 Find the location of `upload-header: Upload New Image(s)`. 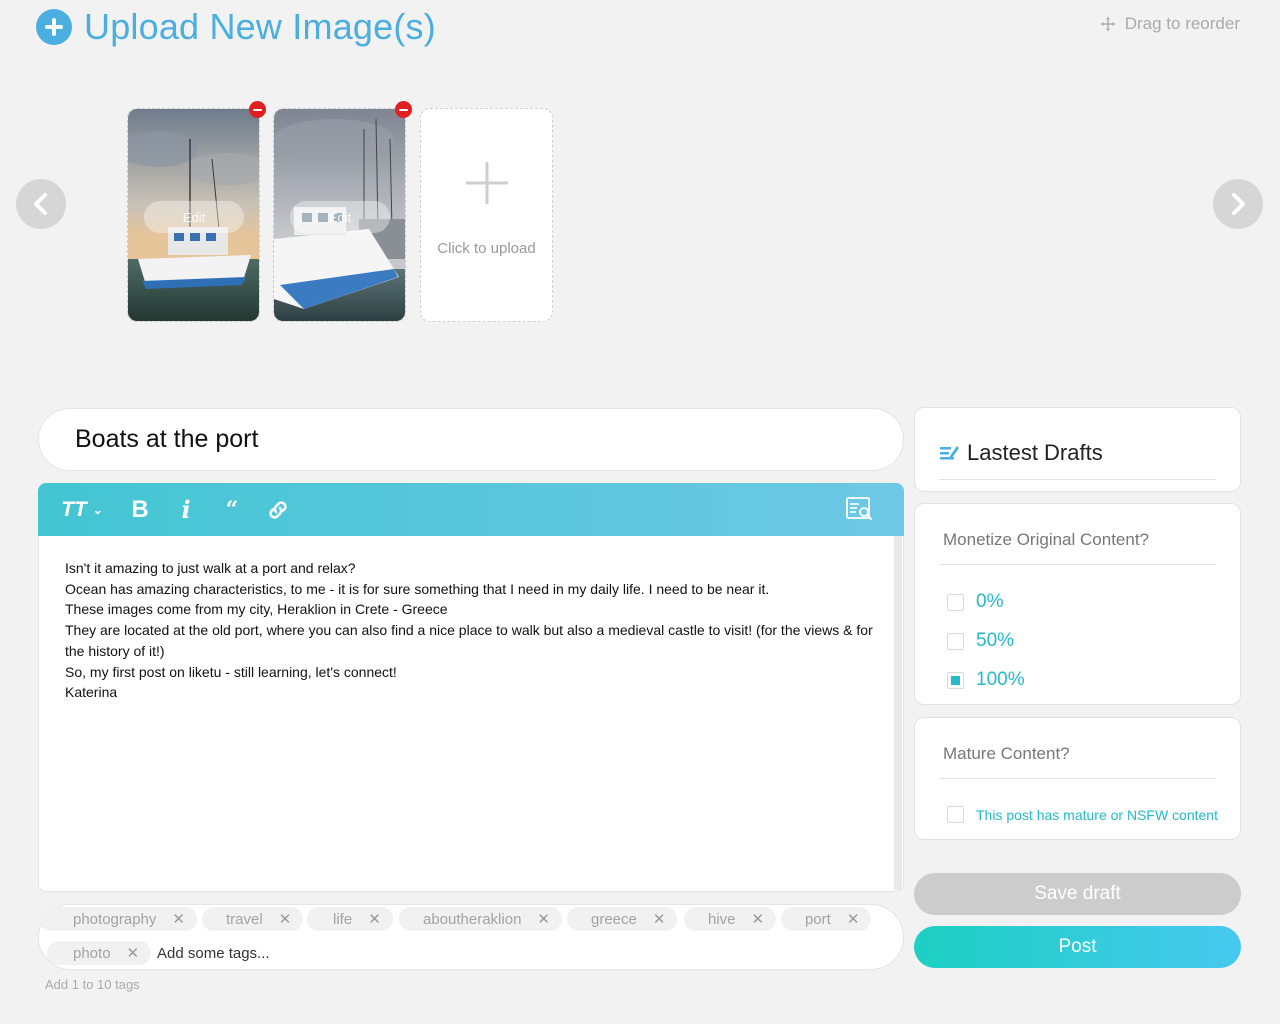

upload-header: Upload New Image(s) is located at coordinates (236, 27).